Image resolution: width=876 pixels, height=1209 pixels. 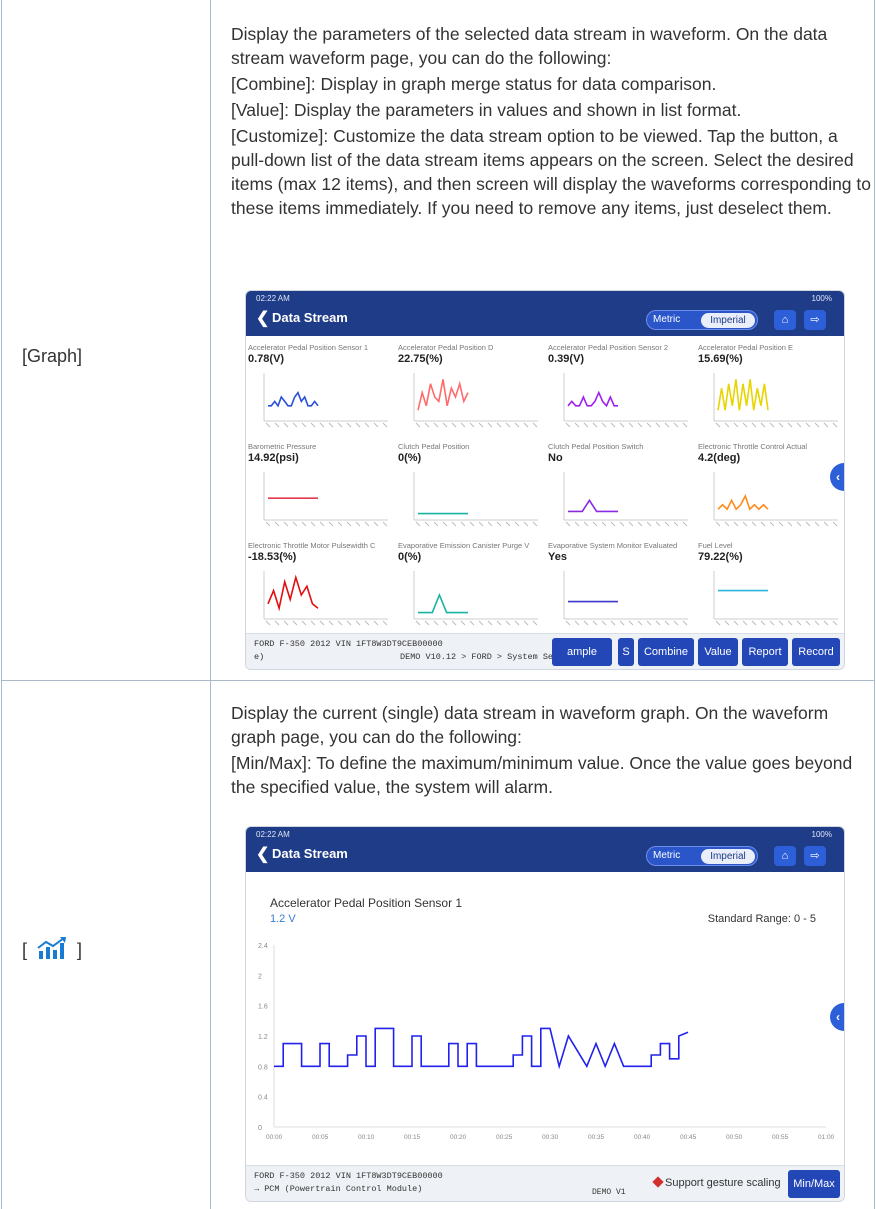 What do you see at coordinates (609, 1192) in the screenshot?
I see `demo-version: DEMO V1` at bounding box center [609, 1192].